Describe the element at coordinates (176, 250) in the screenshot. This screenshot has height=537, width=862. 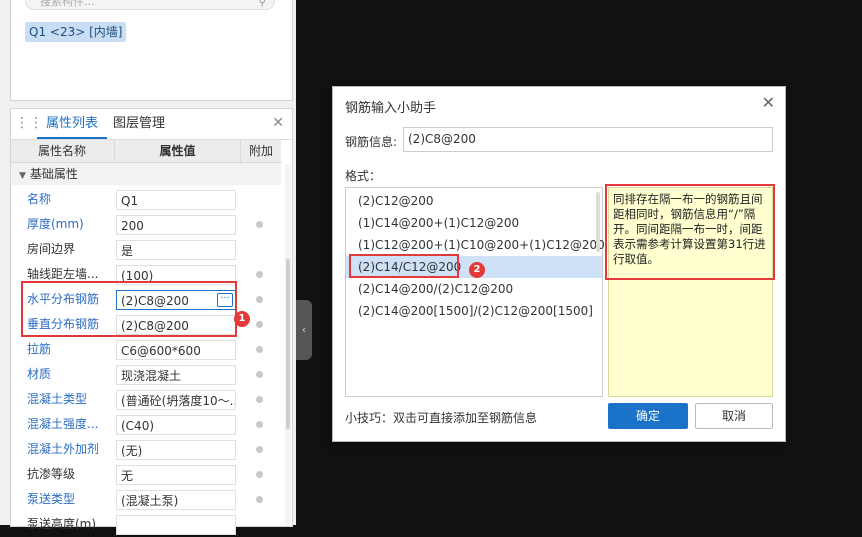
I see `property-value: 是` at that location.